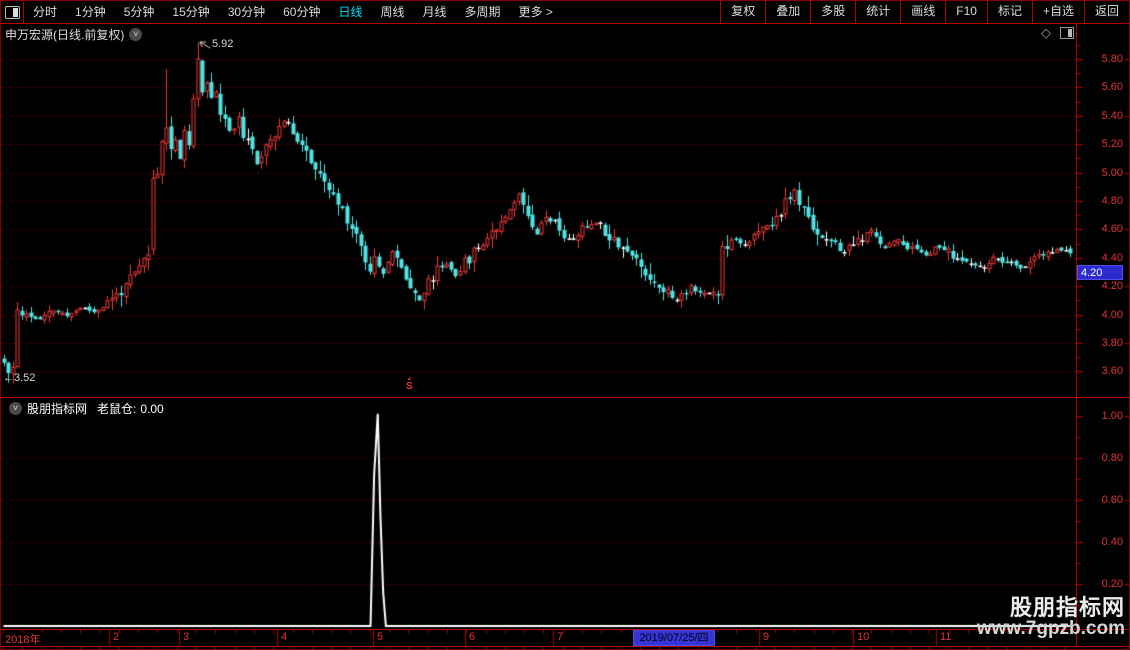  What do you see at coordinates (536, 12) in the screenshot?
I see `tab-period-10: 更多 >` at bounding box center [536, 12].